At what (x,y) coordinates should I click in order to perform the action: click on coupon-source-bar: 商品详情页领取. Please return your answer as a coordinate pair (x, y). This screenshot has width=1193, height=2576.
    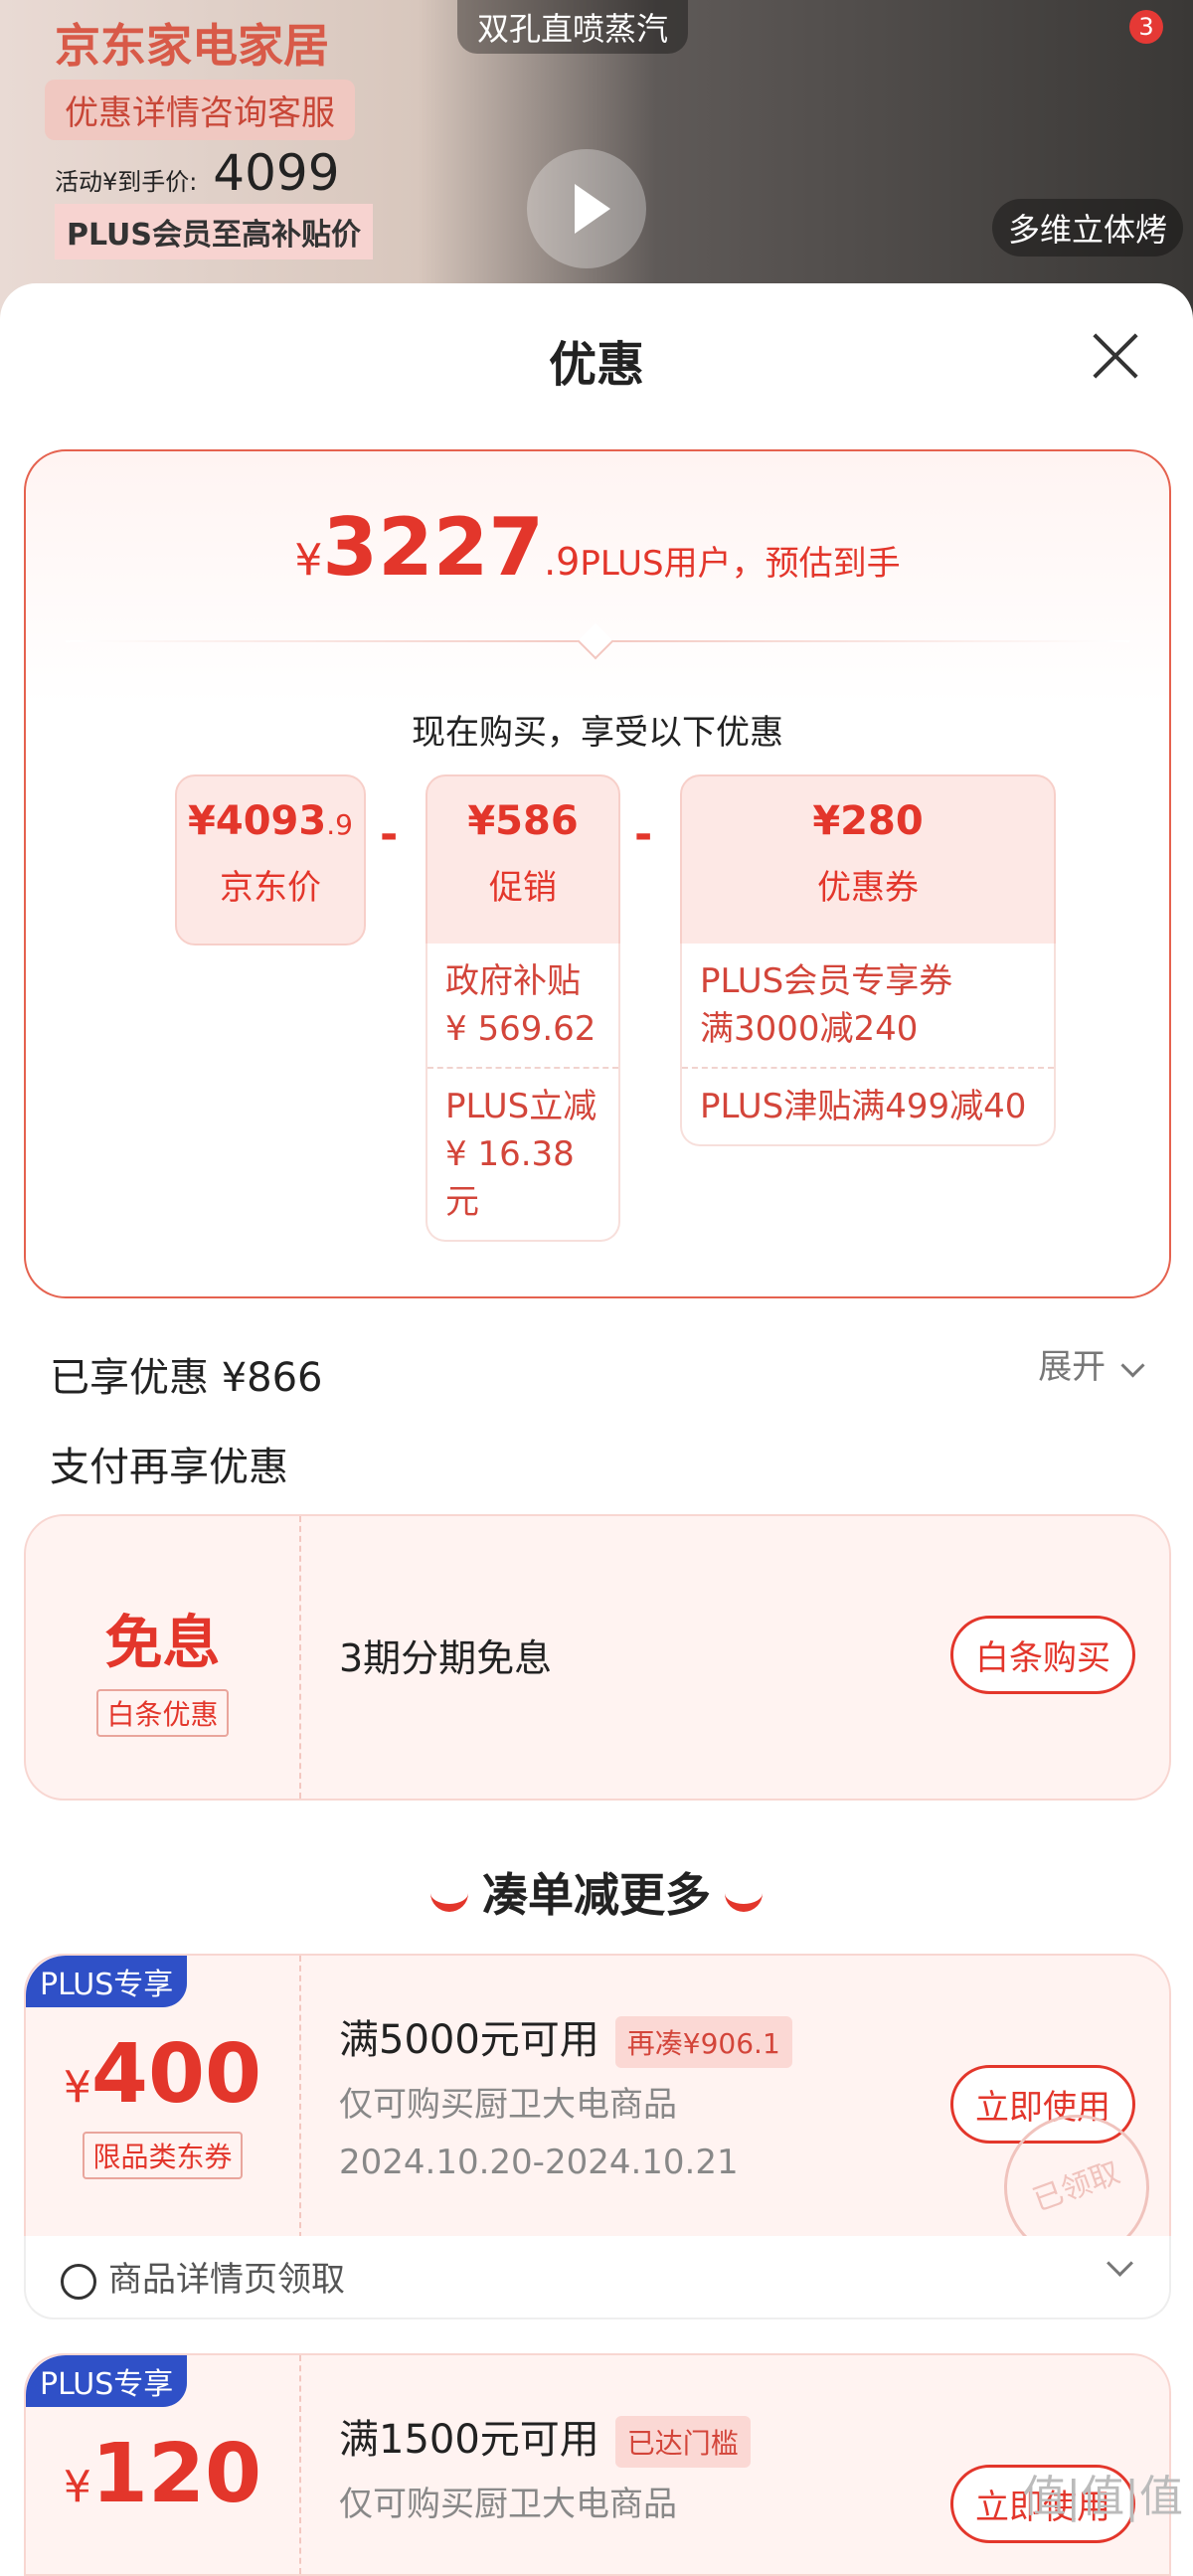
    Looking at the image, I should click on (597, 2277).